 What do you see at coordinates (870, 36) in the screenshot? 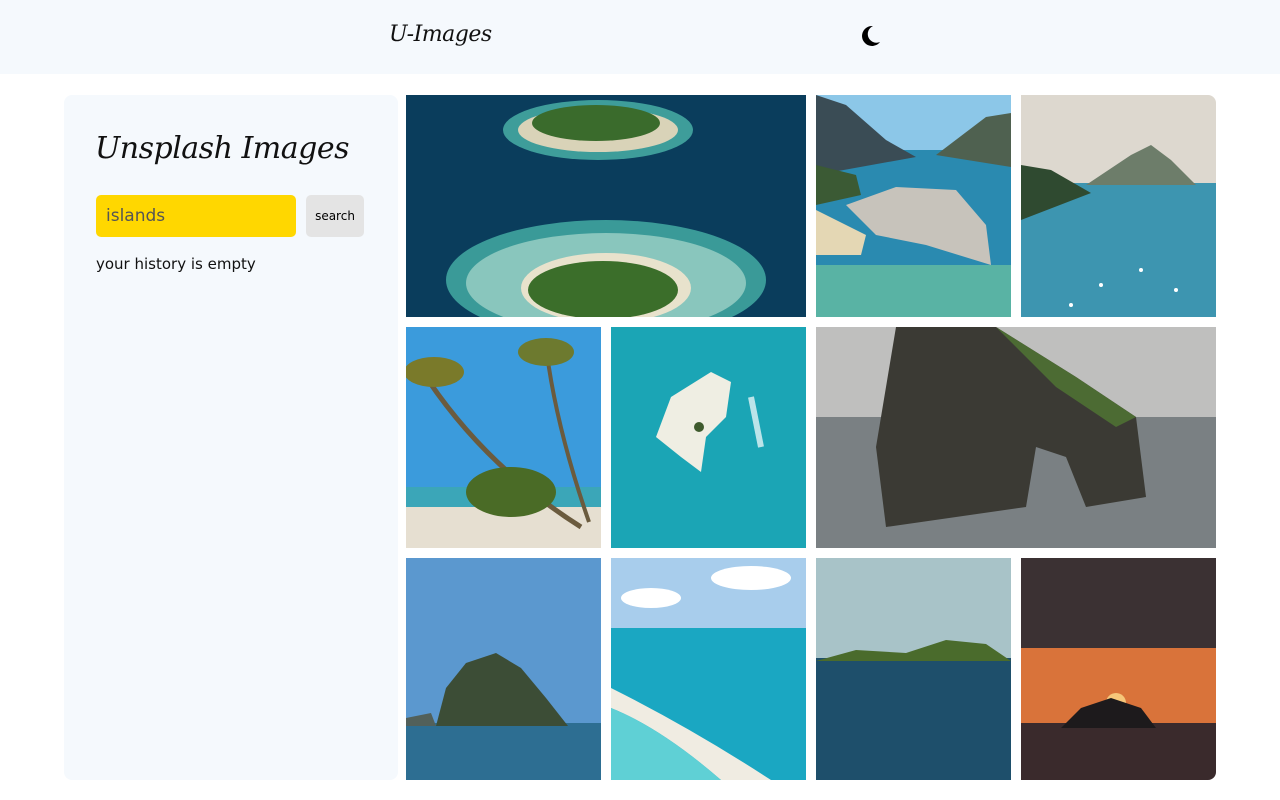
I see `moon-icon` at bounding box center [870, 36].